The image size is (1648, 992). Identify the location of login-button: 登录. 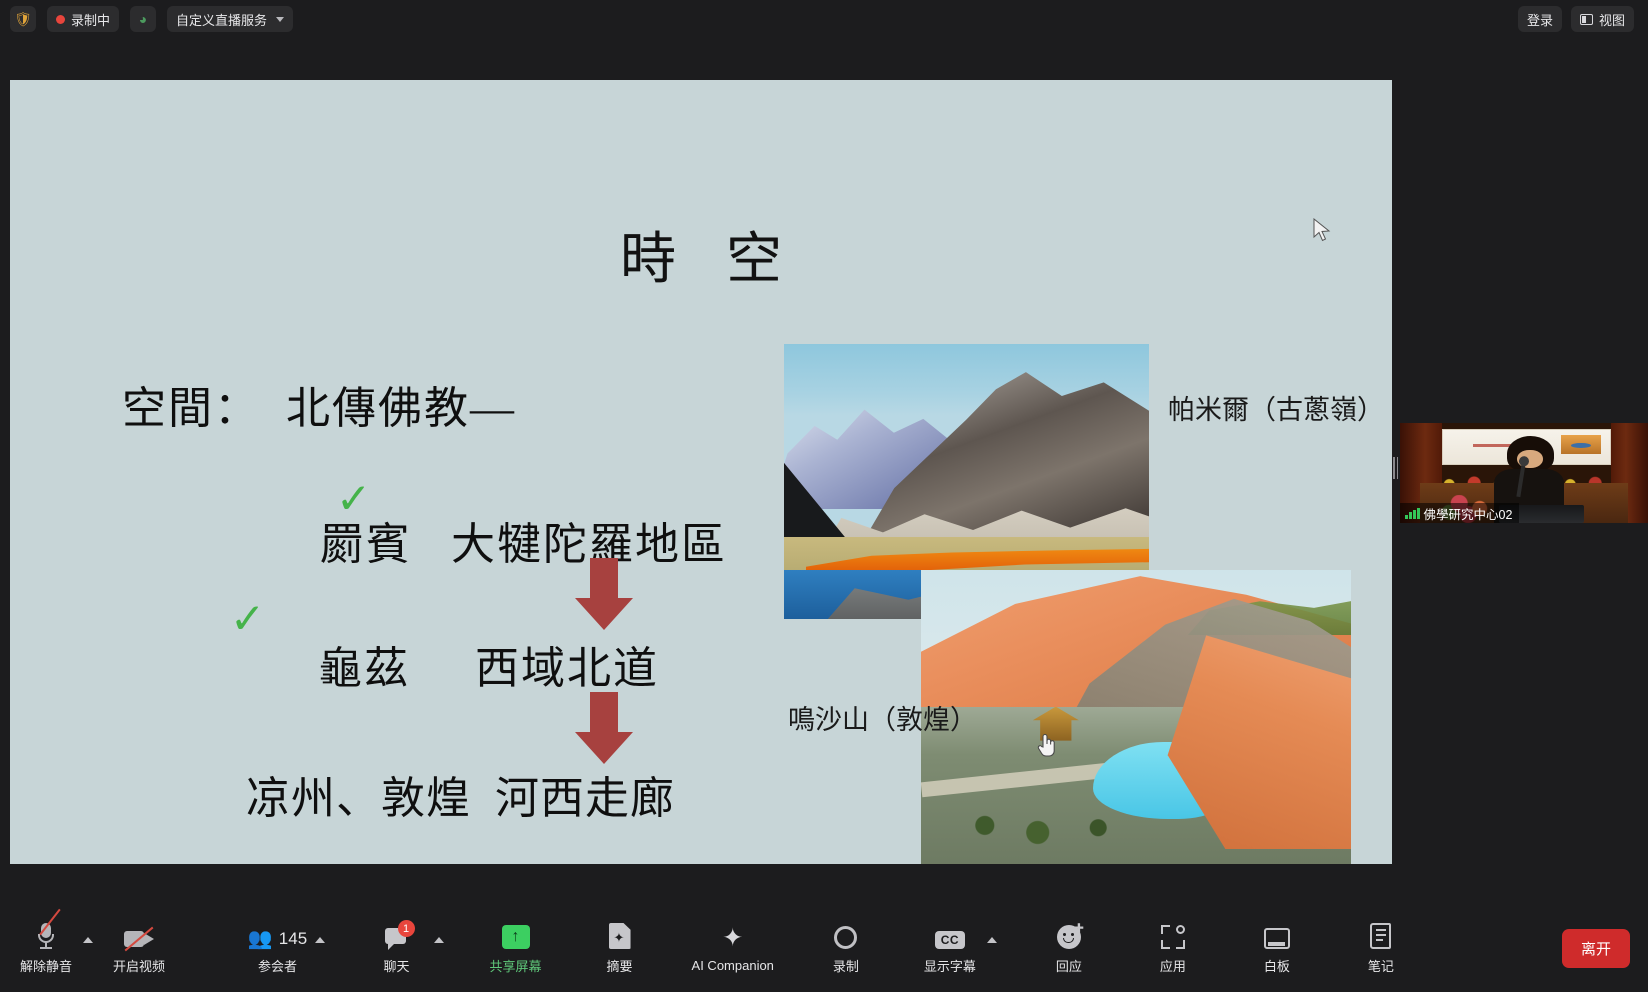
(1539, 19).